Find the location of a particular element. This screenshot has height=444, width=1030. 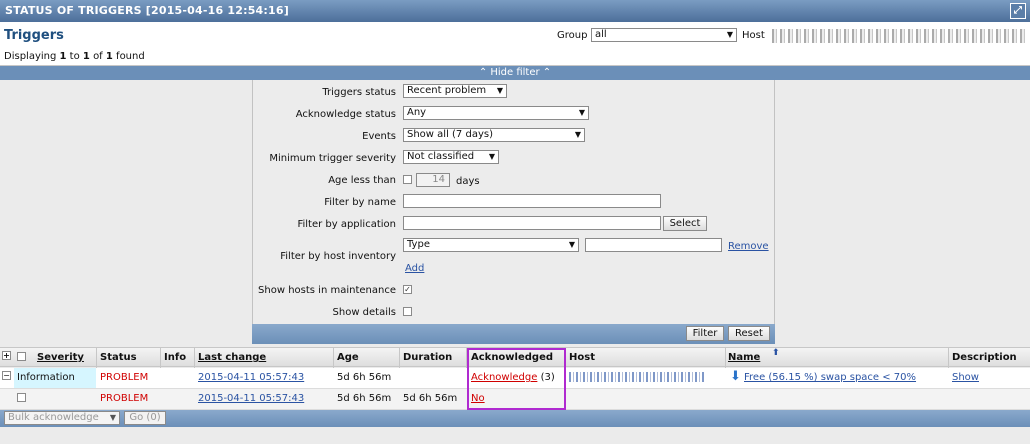

severity-value: Information is located at coordinates (46, 377).